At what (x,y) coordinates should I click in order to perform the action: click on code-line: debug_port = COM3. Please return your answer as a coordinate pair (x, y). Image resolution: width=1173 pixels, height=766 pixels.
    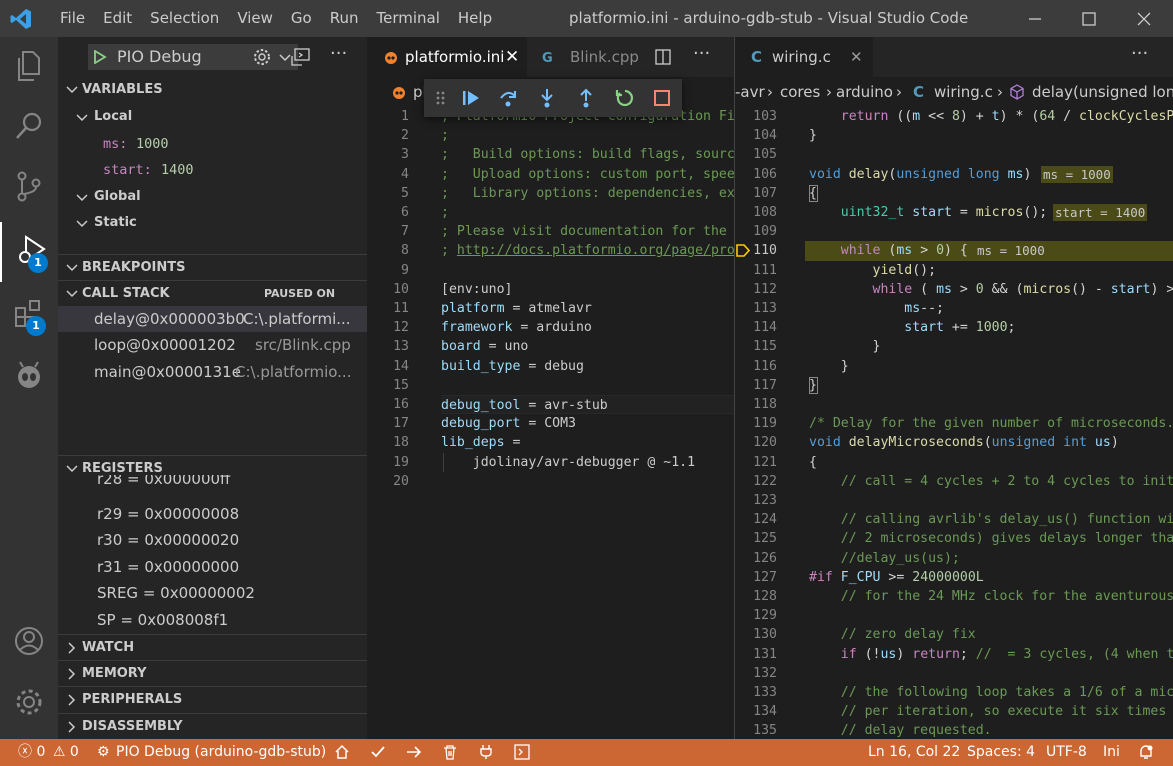
    Looking at the image, I should click on (508, 424).